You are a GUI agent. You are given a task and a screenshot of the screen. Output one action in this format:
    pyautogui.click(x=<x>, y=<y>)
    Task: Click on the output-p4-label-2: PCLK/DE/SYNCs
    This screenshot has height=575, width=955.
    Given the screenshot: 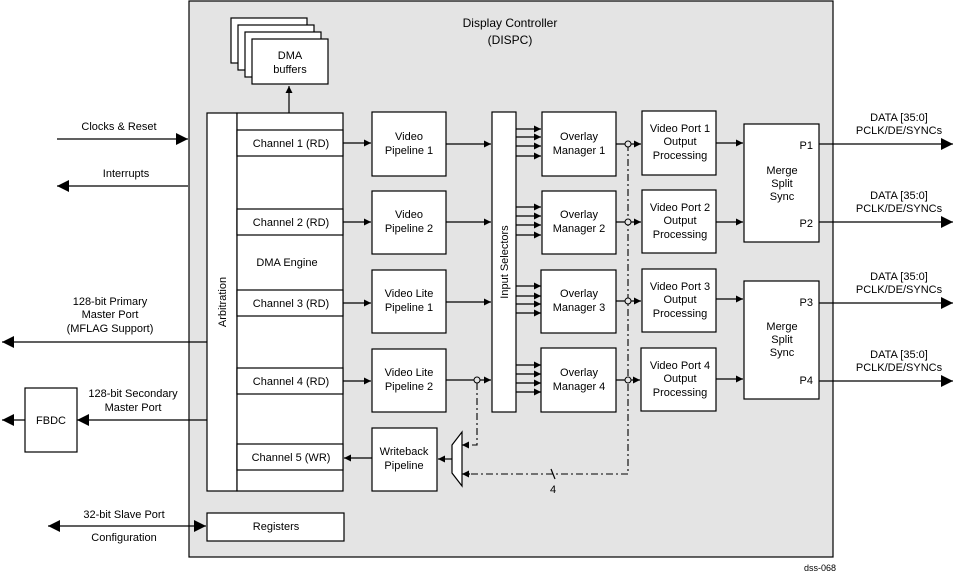 What is the action you would take?
    pyautogui.click(x=899, y=368)
    